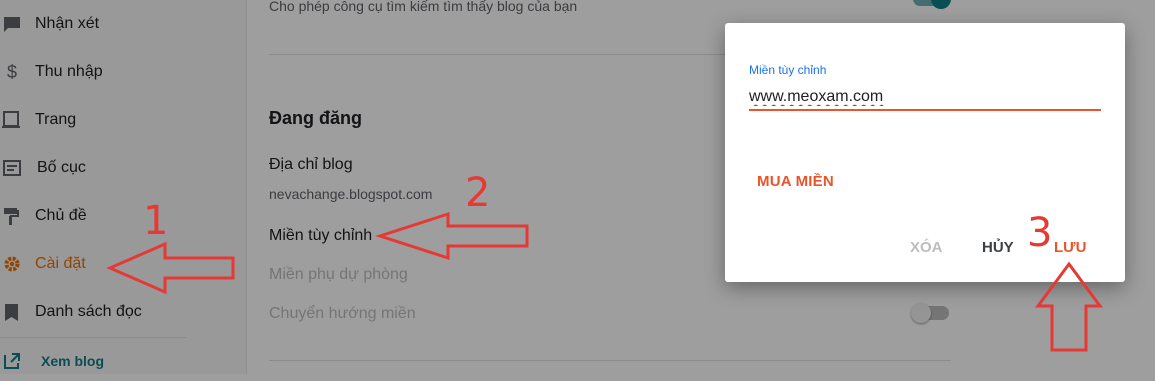 The width and height of the screenshot is (1155, 381). Describe the element at coordinates (478, 193) in the screenshot. I see `annotation-number-2: 2` at that location.